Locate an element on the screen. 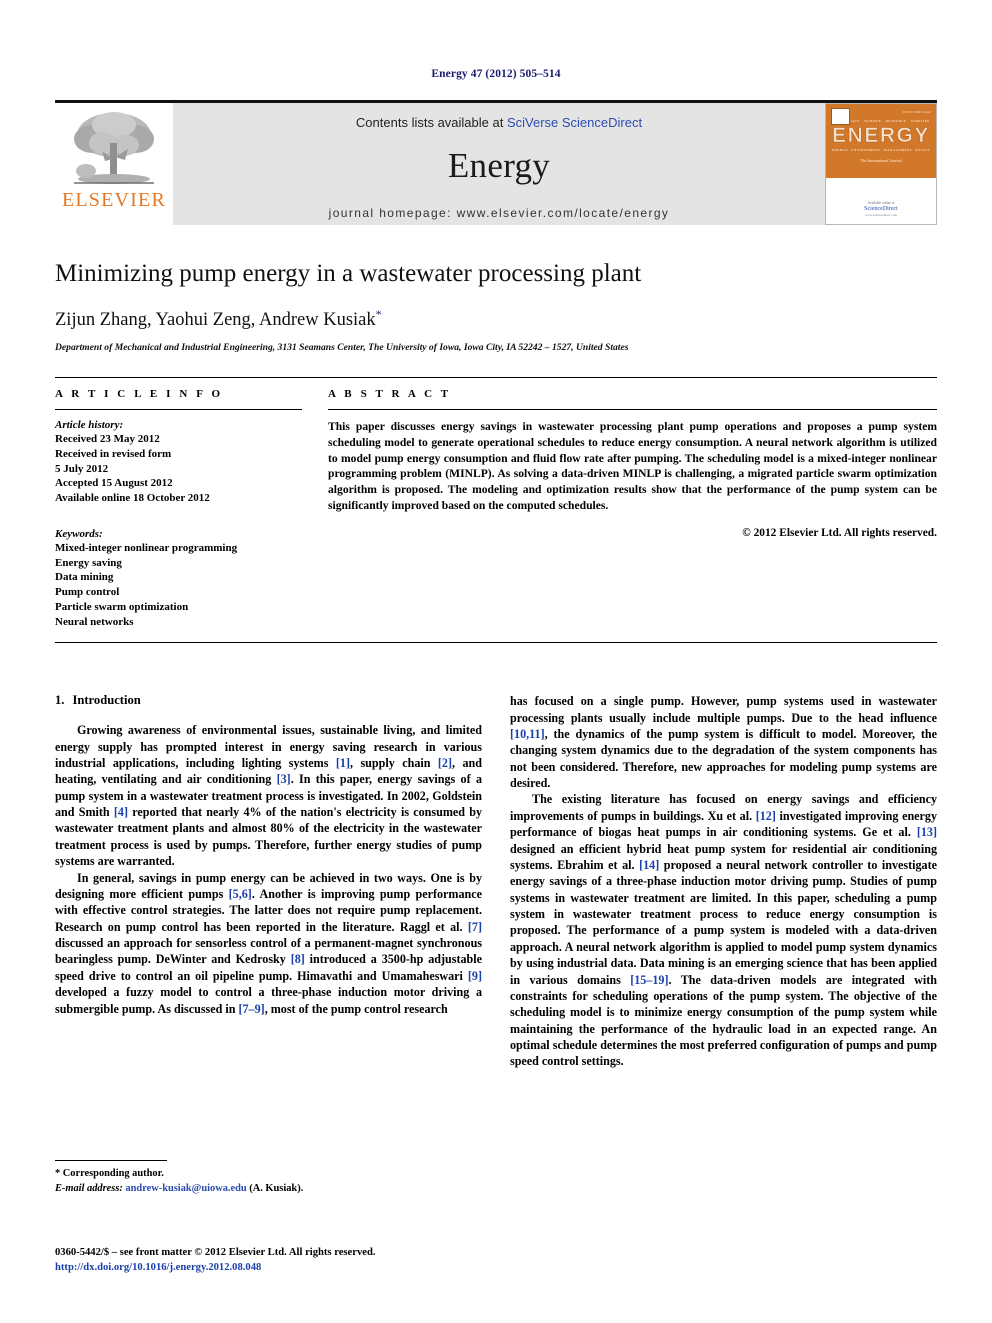 This screenshot has height=1323, width=992. cover-topics-row-2: ENERGY ENVIRONMENT MANAGEMENT POLICY is located at coordinates (880, 150).